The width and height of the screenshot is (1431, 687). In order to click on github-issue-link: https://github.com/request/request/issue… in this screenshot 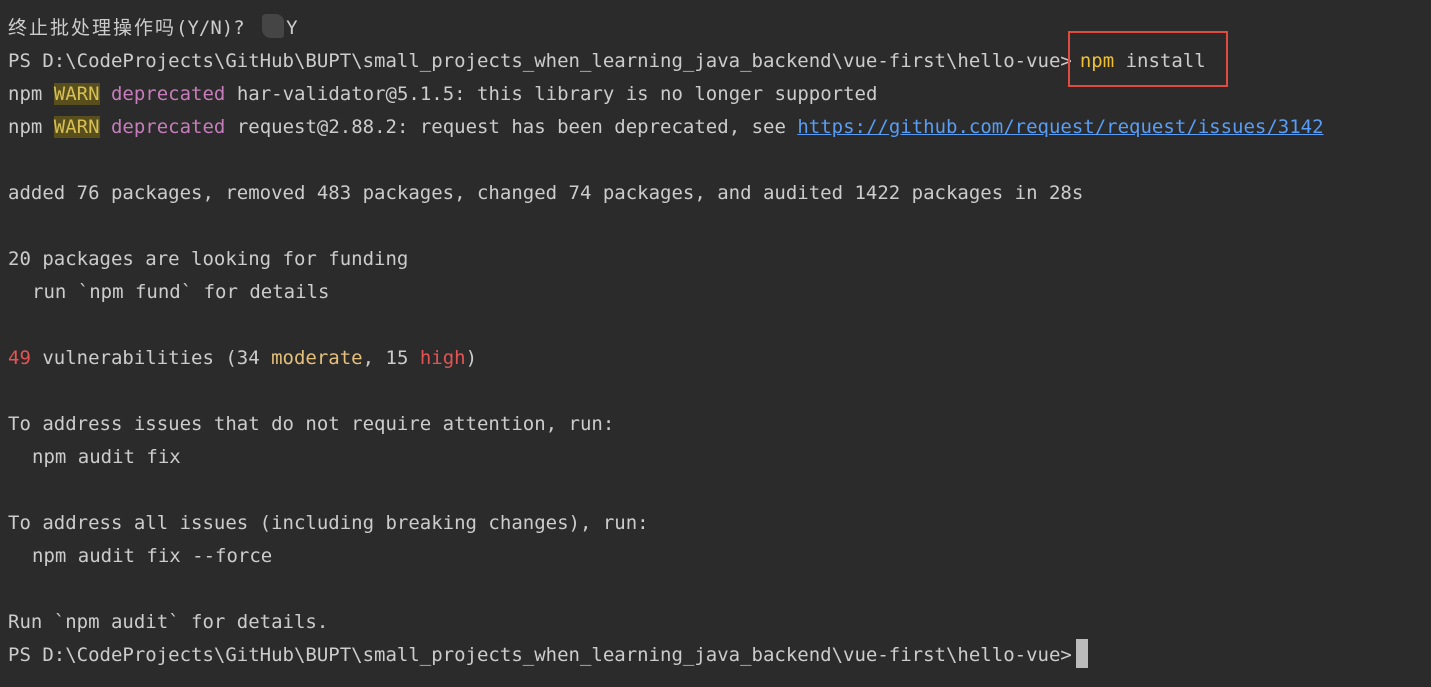, I will do `click(1060, 127)`.